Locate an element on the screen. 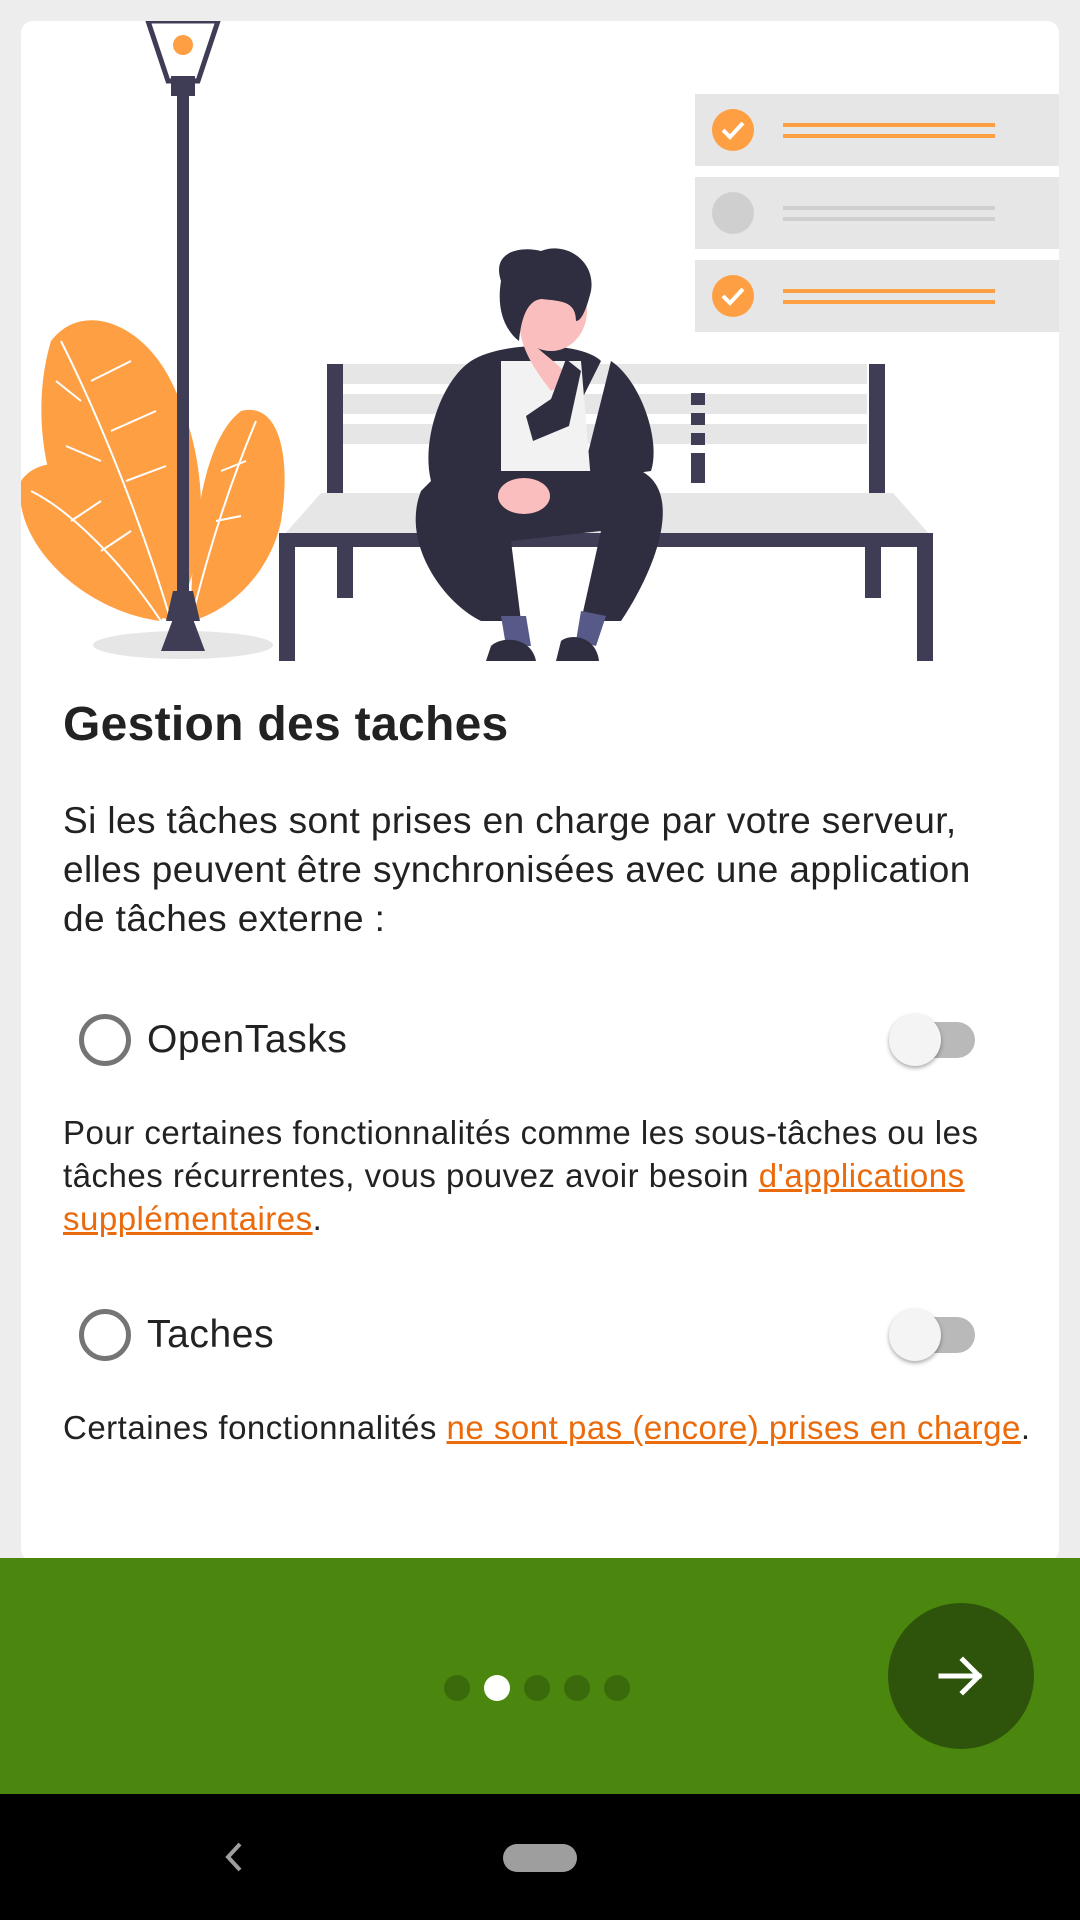 This screenshot has width=1080, height=1920. taches-radio is located at coordinates (105, 1335).